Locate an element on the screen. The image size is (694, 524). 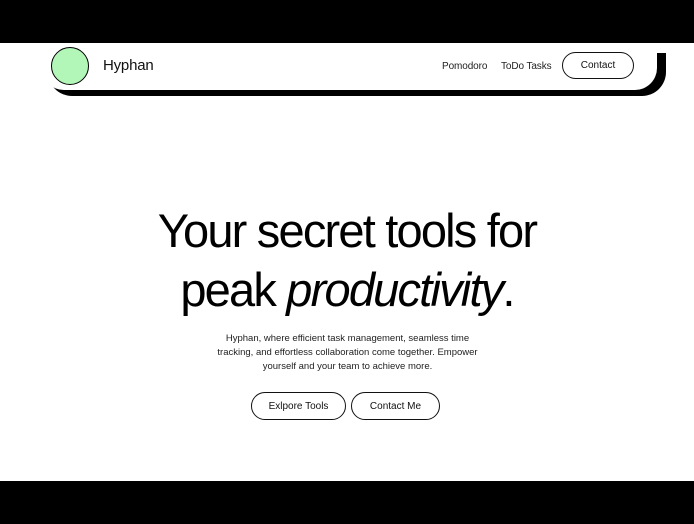
nav-link-todo-tasks: ToDo Tasks is located at coordinates (526, 66).